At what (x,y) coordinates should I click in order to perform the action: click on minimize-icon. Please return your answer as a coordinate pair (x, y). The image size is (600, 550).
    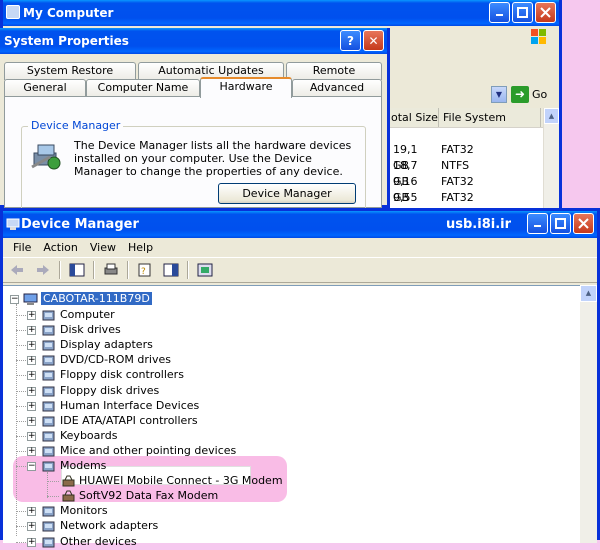
    Looking at the image, I should click on (499, 15).